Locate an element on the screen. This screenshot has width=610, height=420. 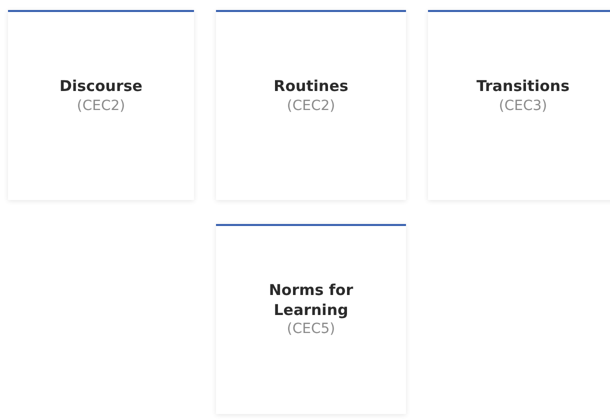
card: Transitions (CEC3) is located at coordinates (519, 105).